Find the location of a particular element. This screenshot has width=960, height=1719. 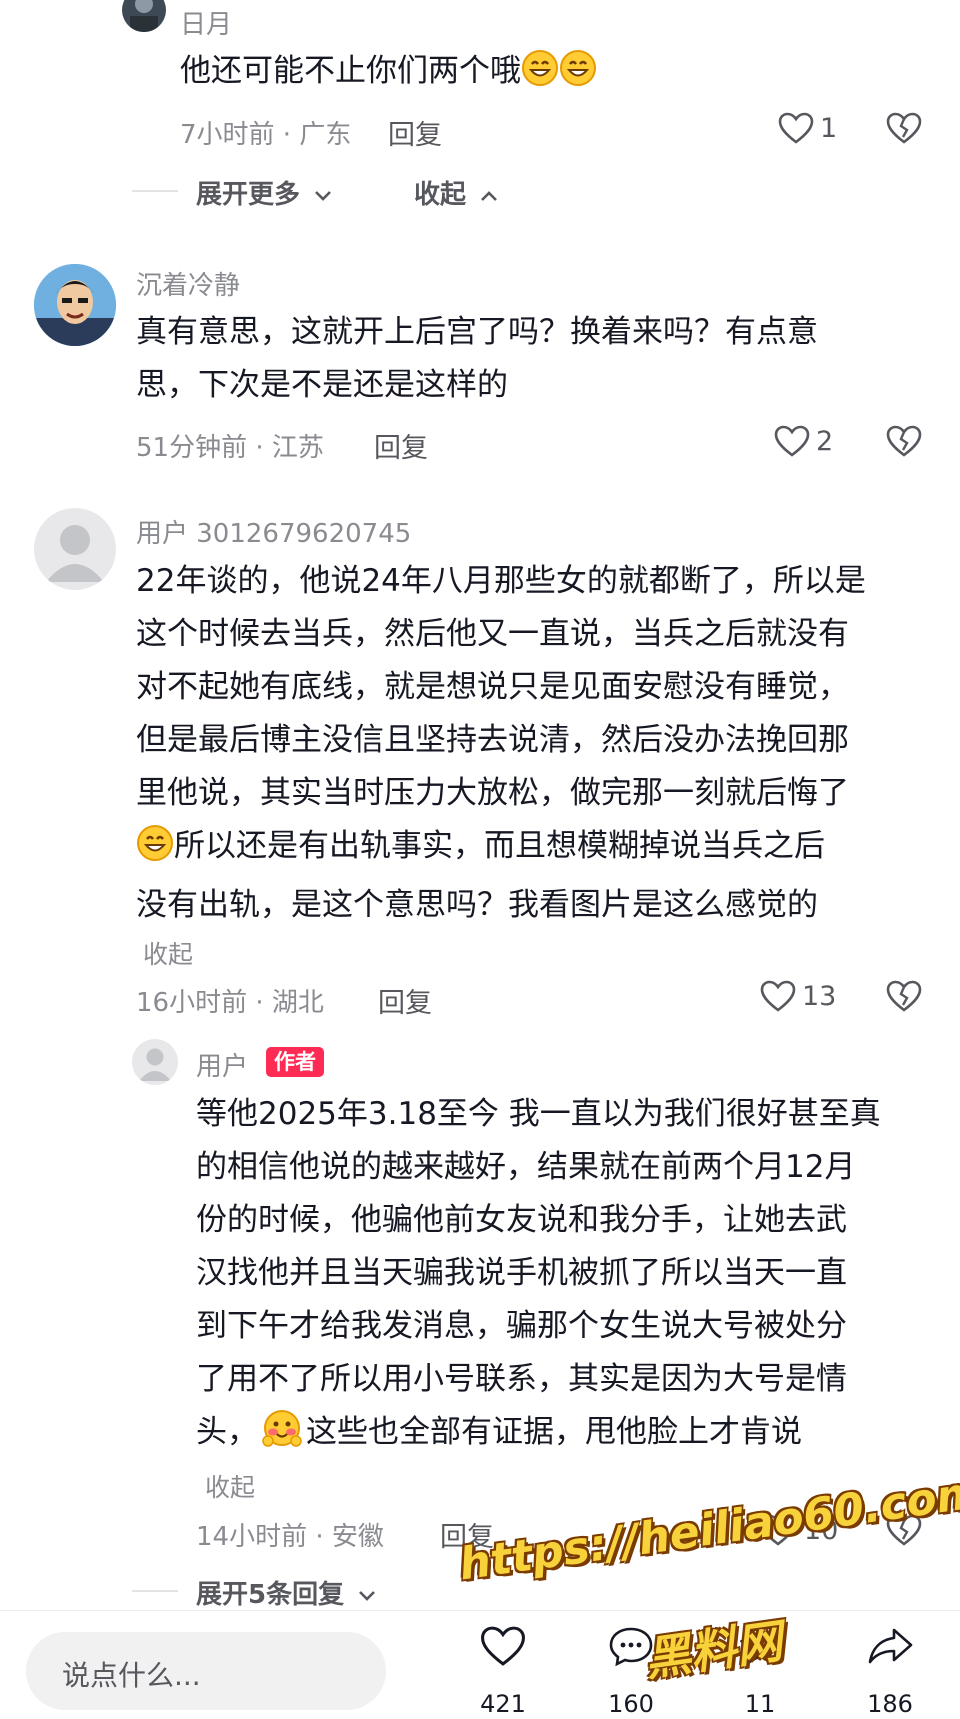

comment-line: 22年谈的，他说24年八月那些女的就都断了，所以是 is located at coordinates (501, 581).